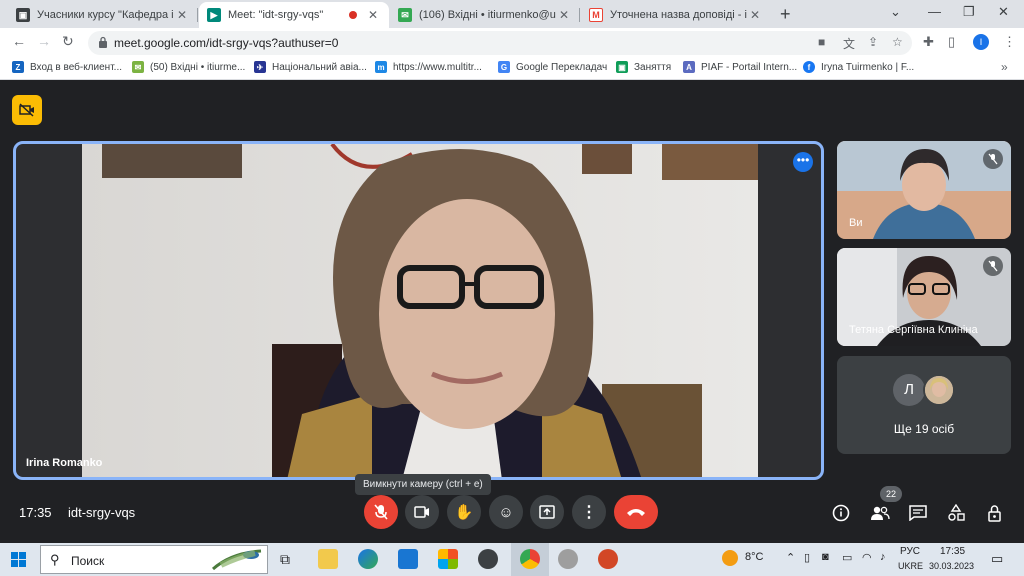 The height and width of the screenshot is (576, 1024). What do you see at coordinates (939, 390) in the screenshot?
I see `avatar-photo` at bounding box center [939, 390].